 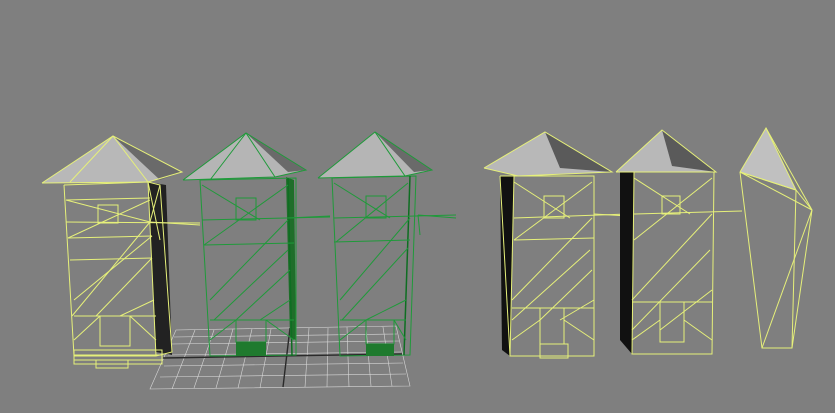 What do you see at coordinates (256, 244) in the screenshot?
I see `tower-lod0-center` at bounding box center [256, 244].